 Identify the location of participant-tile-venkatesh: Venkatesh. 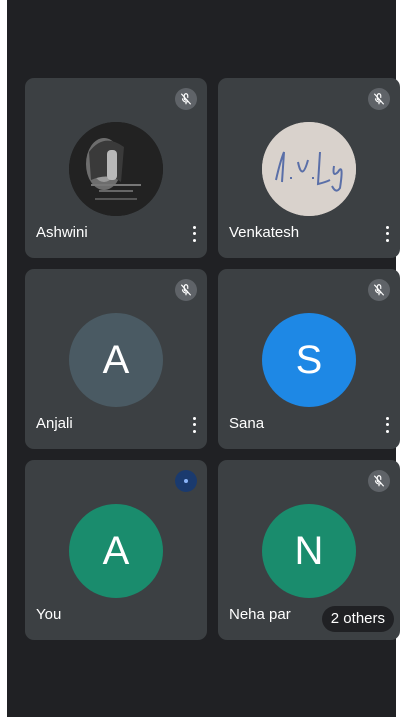
(309, 168).